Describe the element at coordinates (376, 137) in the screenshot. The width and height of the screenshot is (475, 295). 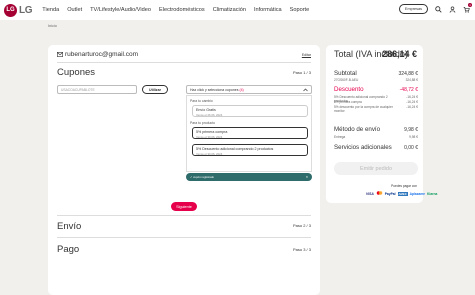
I see `delivery-row: Entrega 9,98 €` at that location.